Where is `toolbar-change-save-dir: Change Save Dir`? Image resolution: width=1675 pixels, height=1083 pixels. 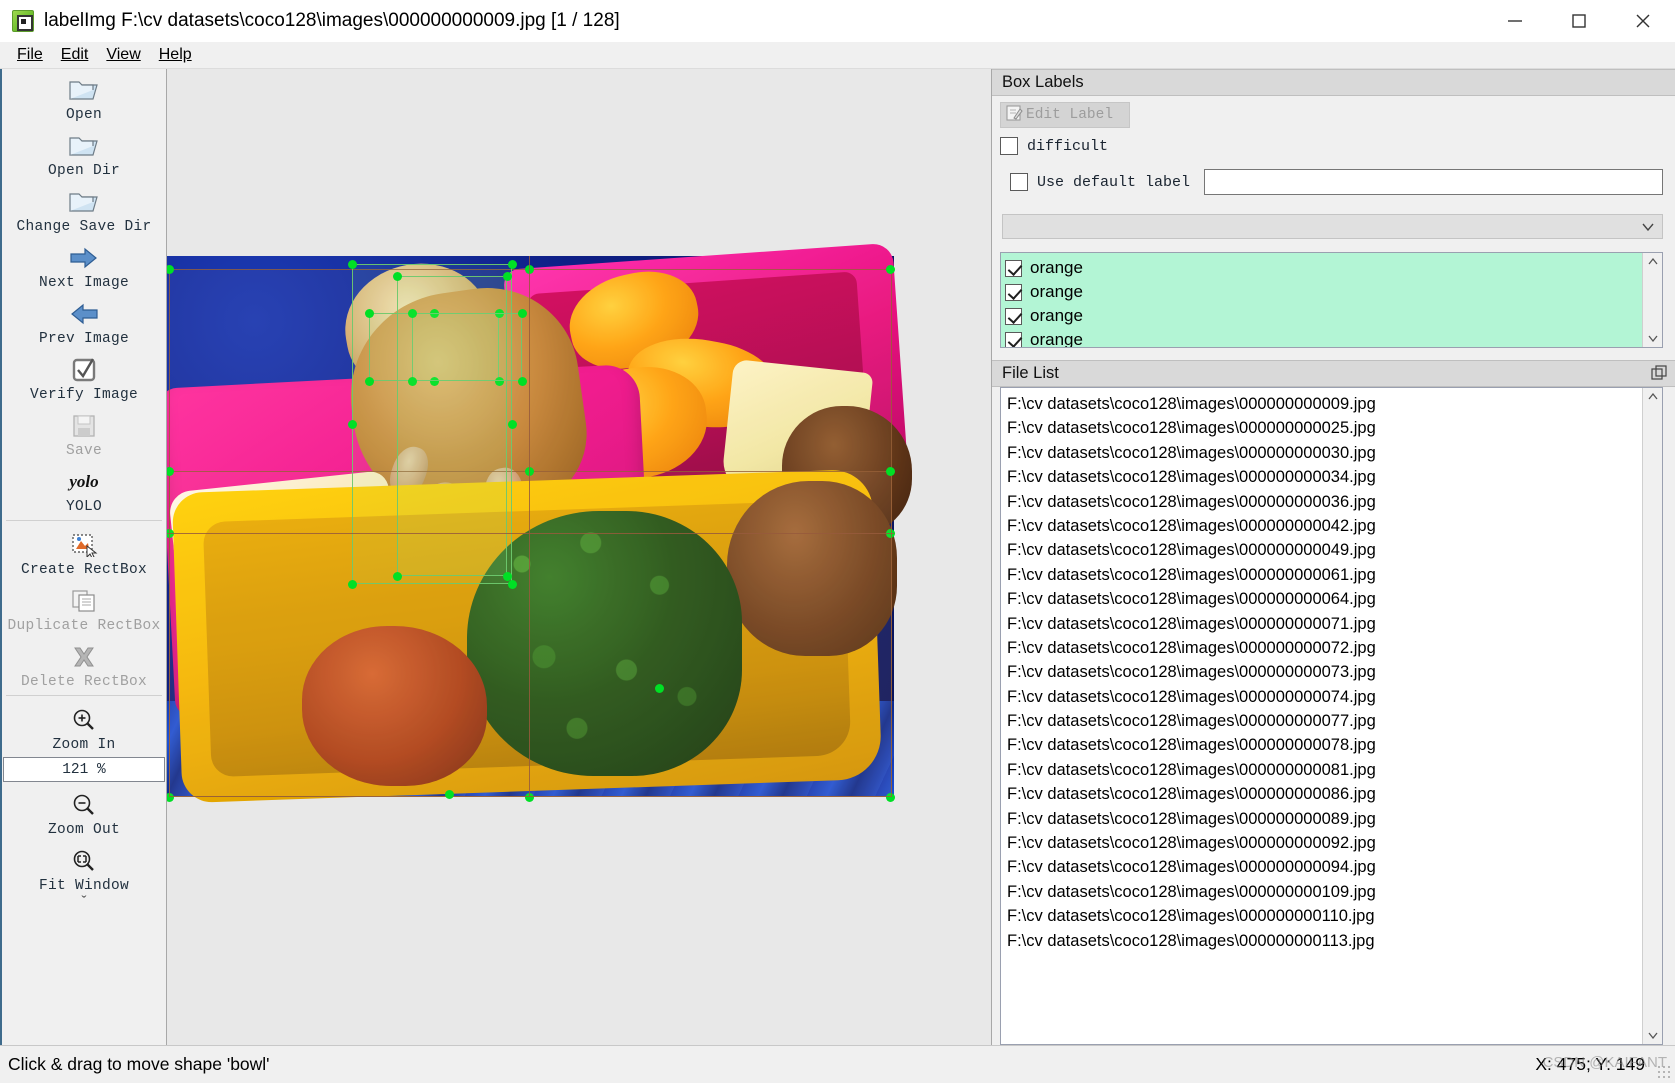
toolbar-change-save-dir: Change Save Dir is located at coordinates (84, 209).